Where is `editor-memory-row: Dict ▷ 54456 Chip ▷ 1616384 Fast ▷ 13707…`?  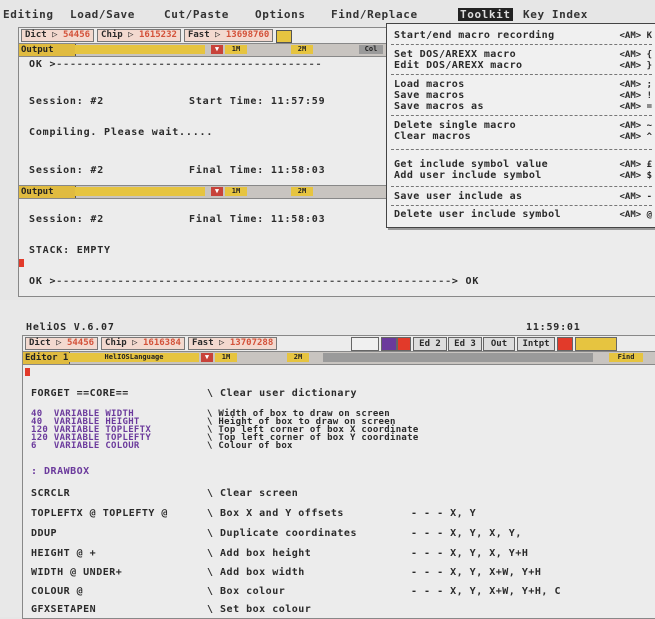 editor-memory-row: Dict ▷ 54456 Chip ▷ 1616384 Fast ▷ 13707… is located at coordinates (151, 343).